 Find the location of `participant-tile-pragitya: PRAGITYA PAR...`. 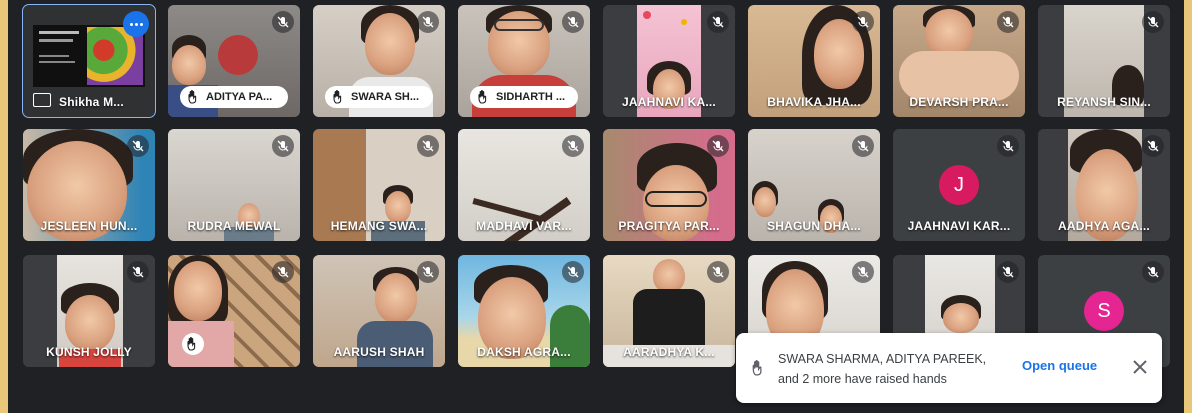

participant-tile-pragitya: PRAGITYA PAR... is located at coordinates (669, 185).